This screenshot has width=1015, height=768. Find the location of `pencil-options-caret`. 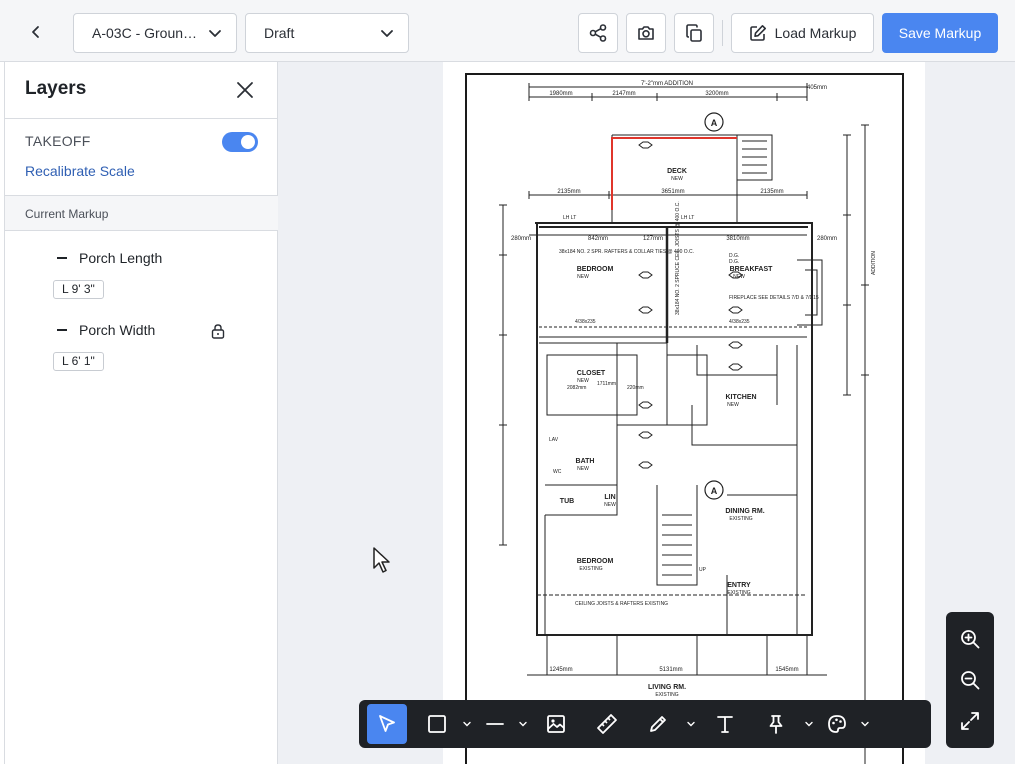

pencil-options-caret is located at coordinates (691, 724).